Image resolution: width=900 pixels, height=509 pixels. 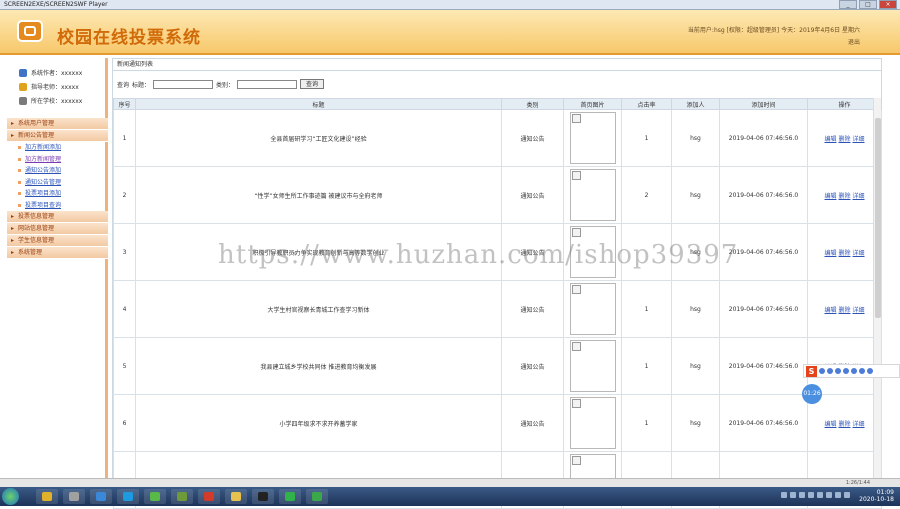 I want to click on row-adder: hsg, so click(x=695, y=195).